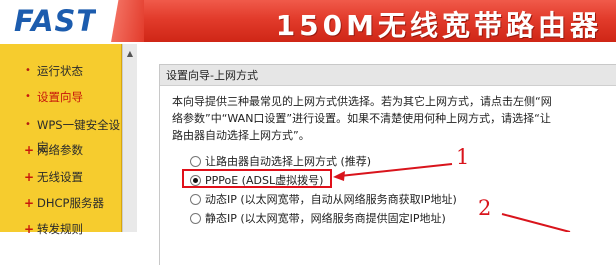 The image size is (616, 265). I want to click on annotation-arrows, so click(452, 197).